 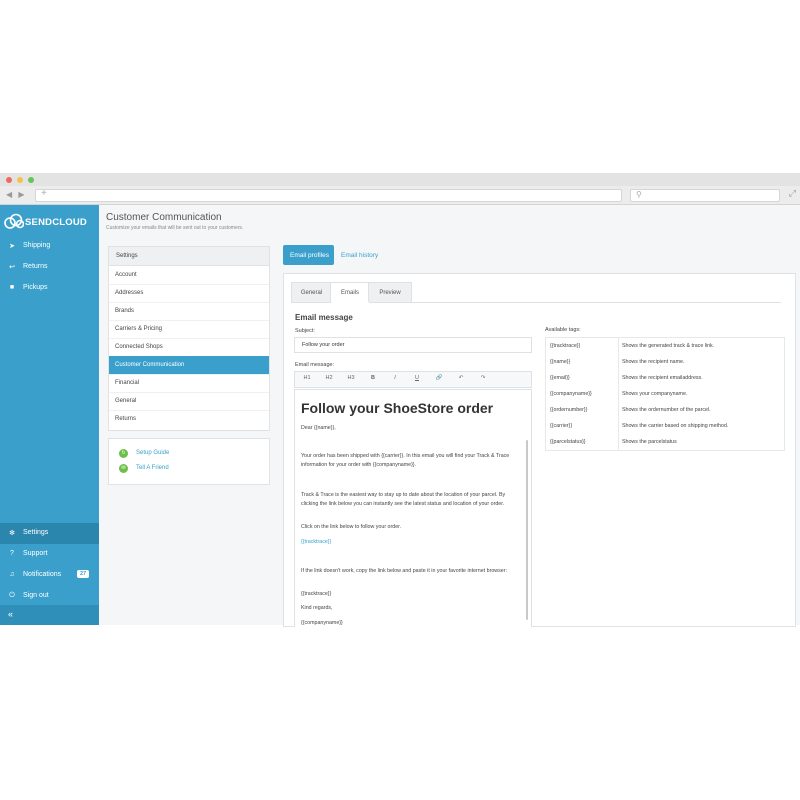 What do you see at coordinates (395, 378) in the screenshot?
I see `italic-button: I` at bounding box center [395, 378].